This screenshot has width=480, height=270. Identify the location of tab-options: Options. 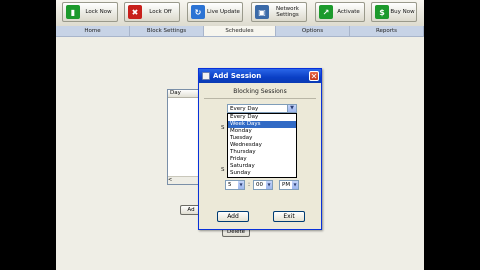
(313, 31).